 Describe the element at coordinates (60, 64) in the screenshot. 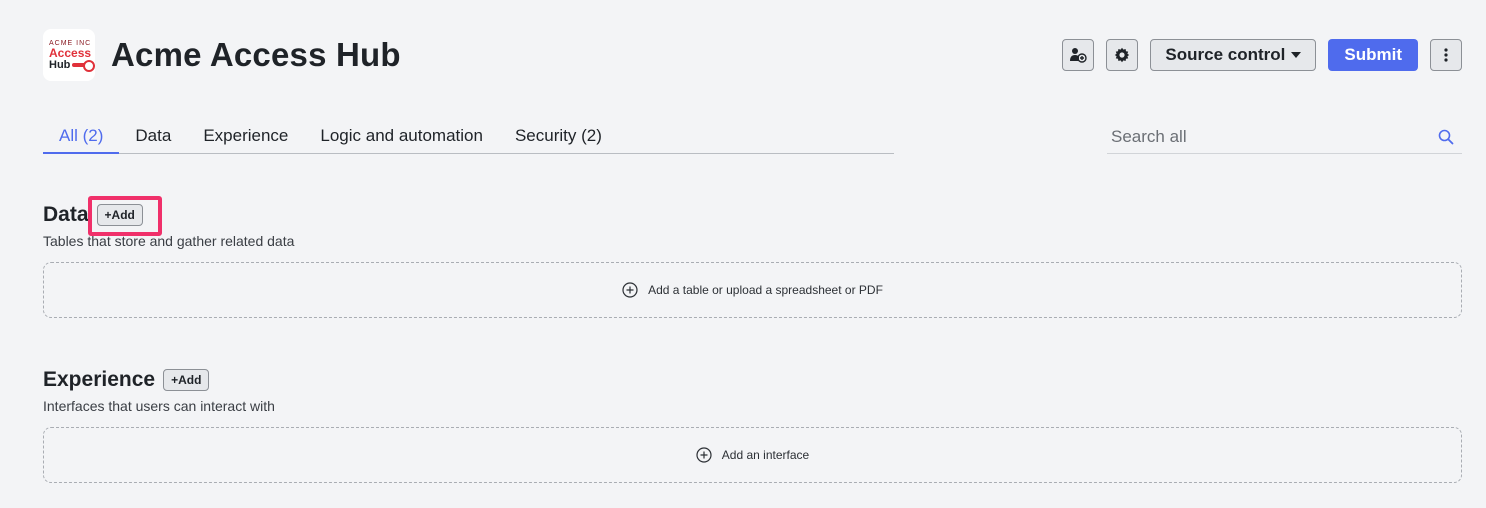

I see `logo-line-3-text: Hub` at that location.